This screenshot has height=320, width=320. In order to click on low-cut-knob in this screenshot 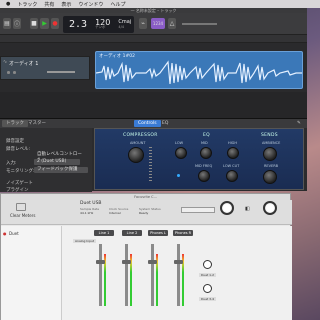, I will do `click(232, 176)`.